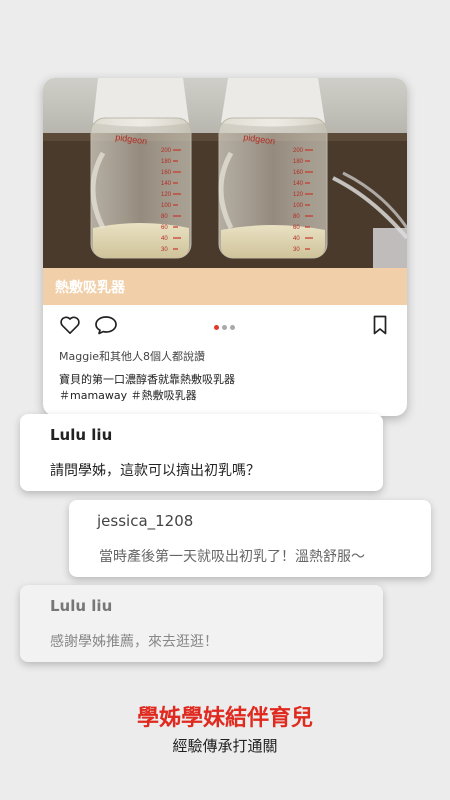 This screenshot has height=800, width=450. Describe the element at coordinates (147, 396) in the screenshot. I see `caption-hashtags: ＃mamaway ＃熱敷吸乳器` at that location.